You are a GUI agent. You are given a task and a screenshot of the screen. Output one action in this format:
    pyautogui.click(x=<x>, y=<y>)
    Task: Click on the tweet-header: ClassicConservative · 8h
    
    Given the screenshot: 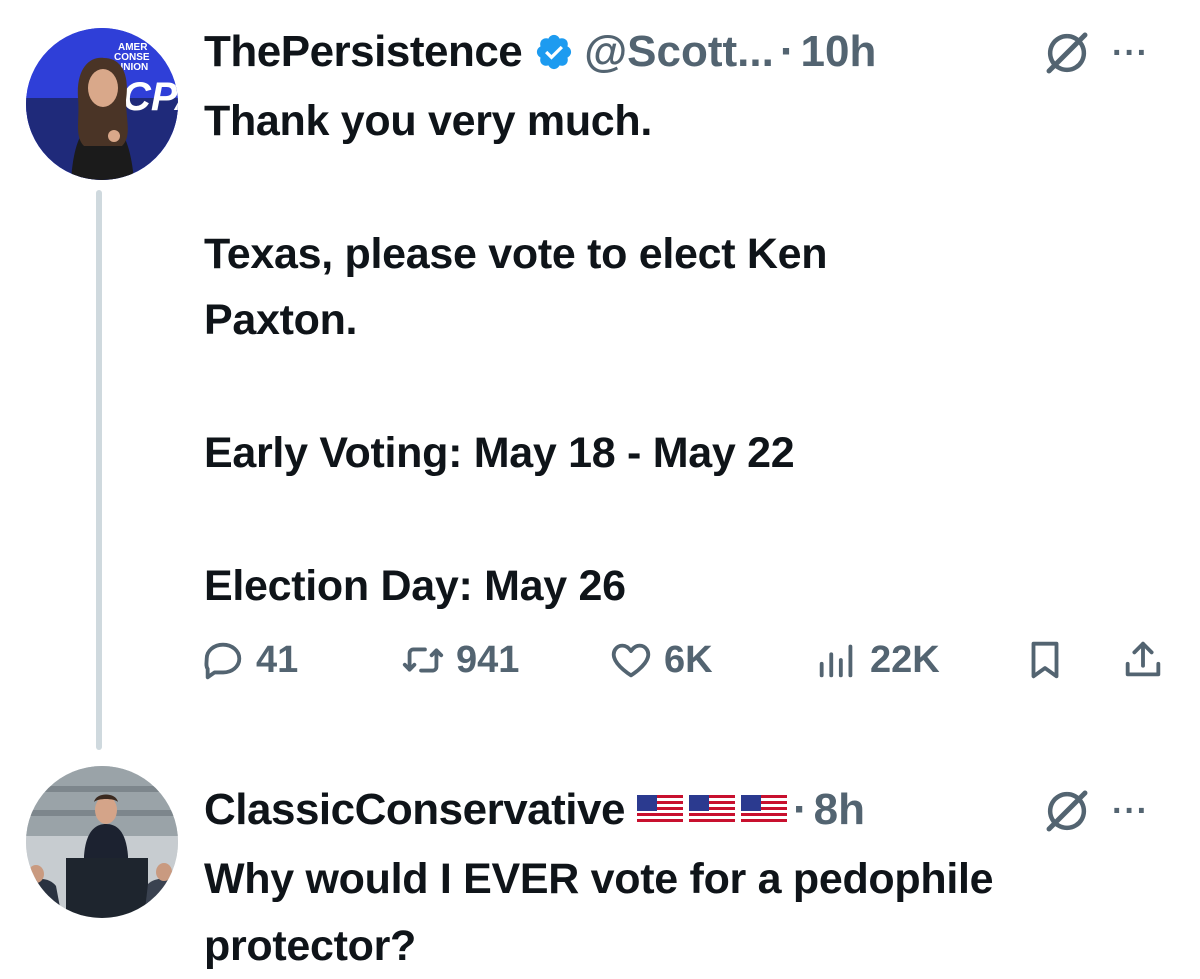 What is the action you would take?
    pyautogui.click(x=534, y=810)
    